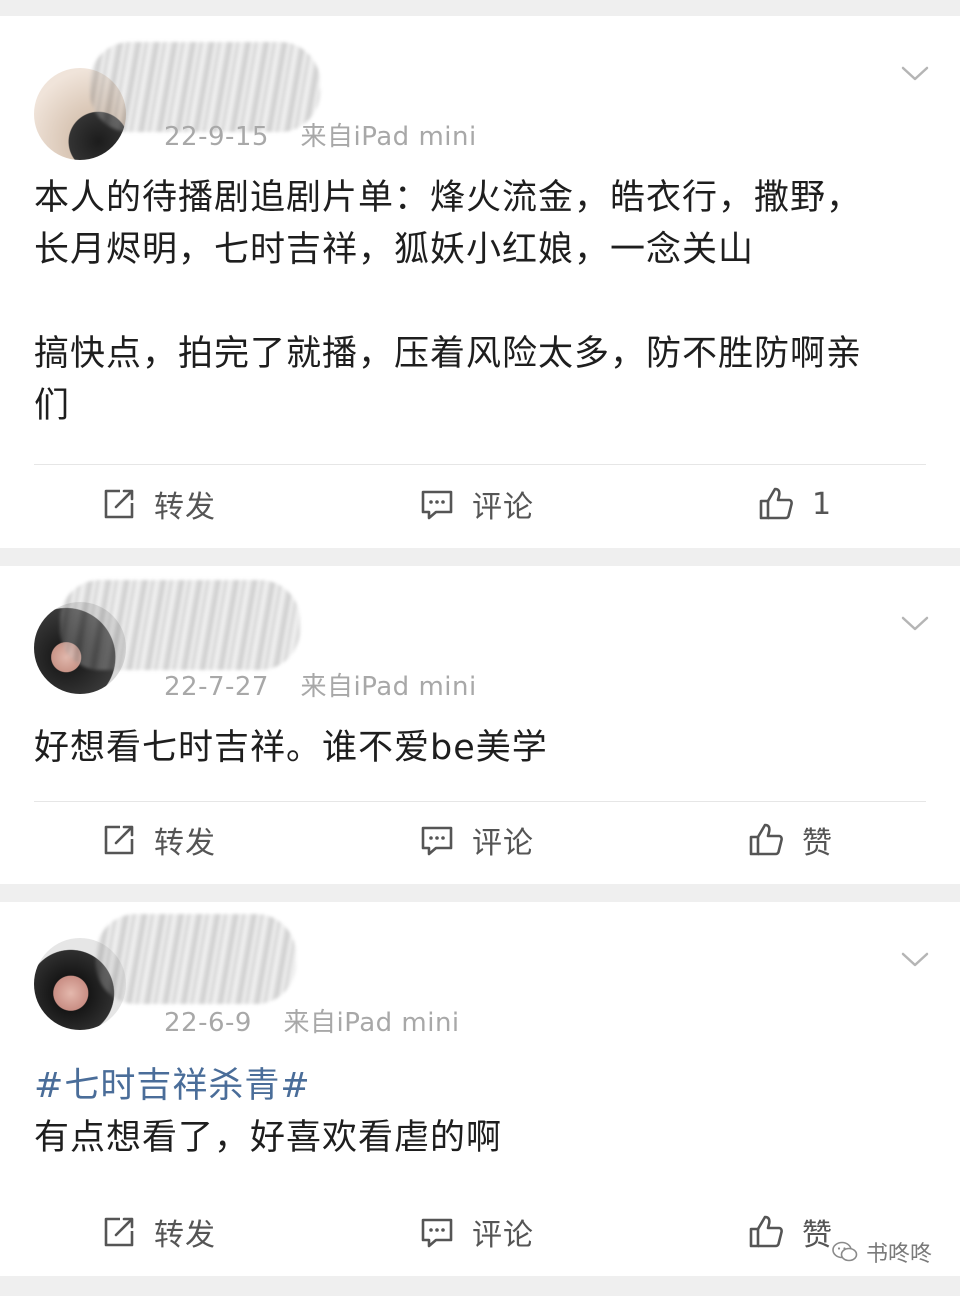 The height and width of the screenshot is (1296, 960). I want to click on like-count: 1, so click(822, 504).